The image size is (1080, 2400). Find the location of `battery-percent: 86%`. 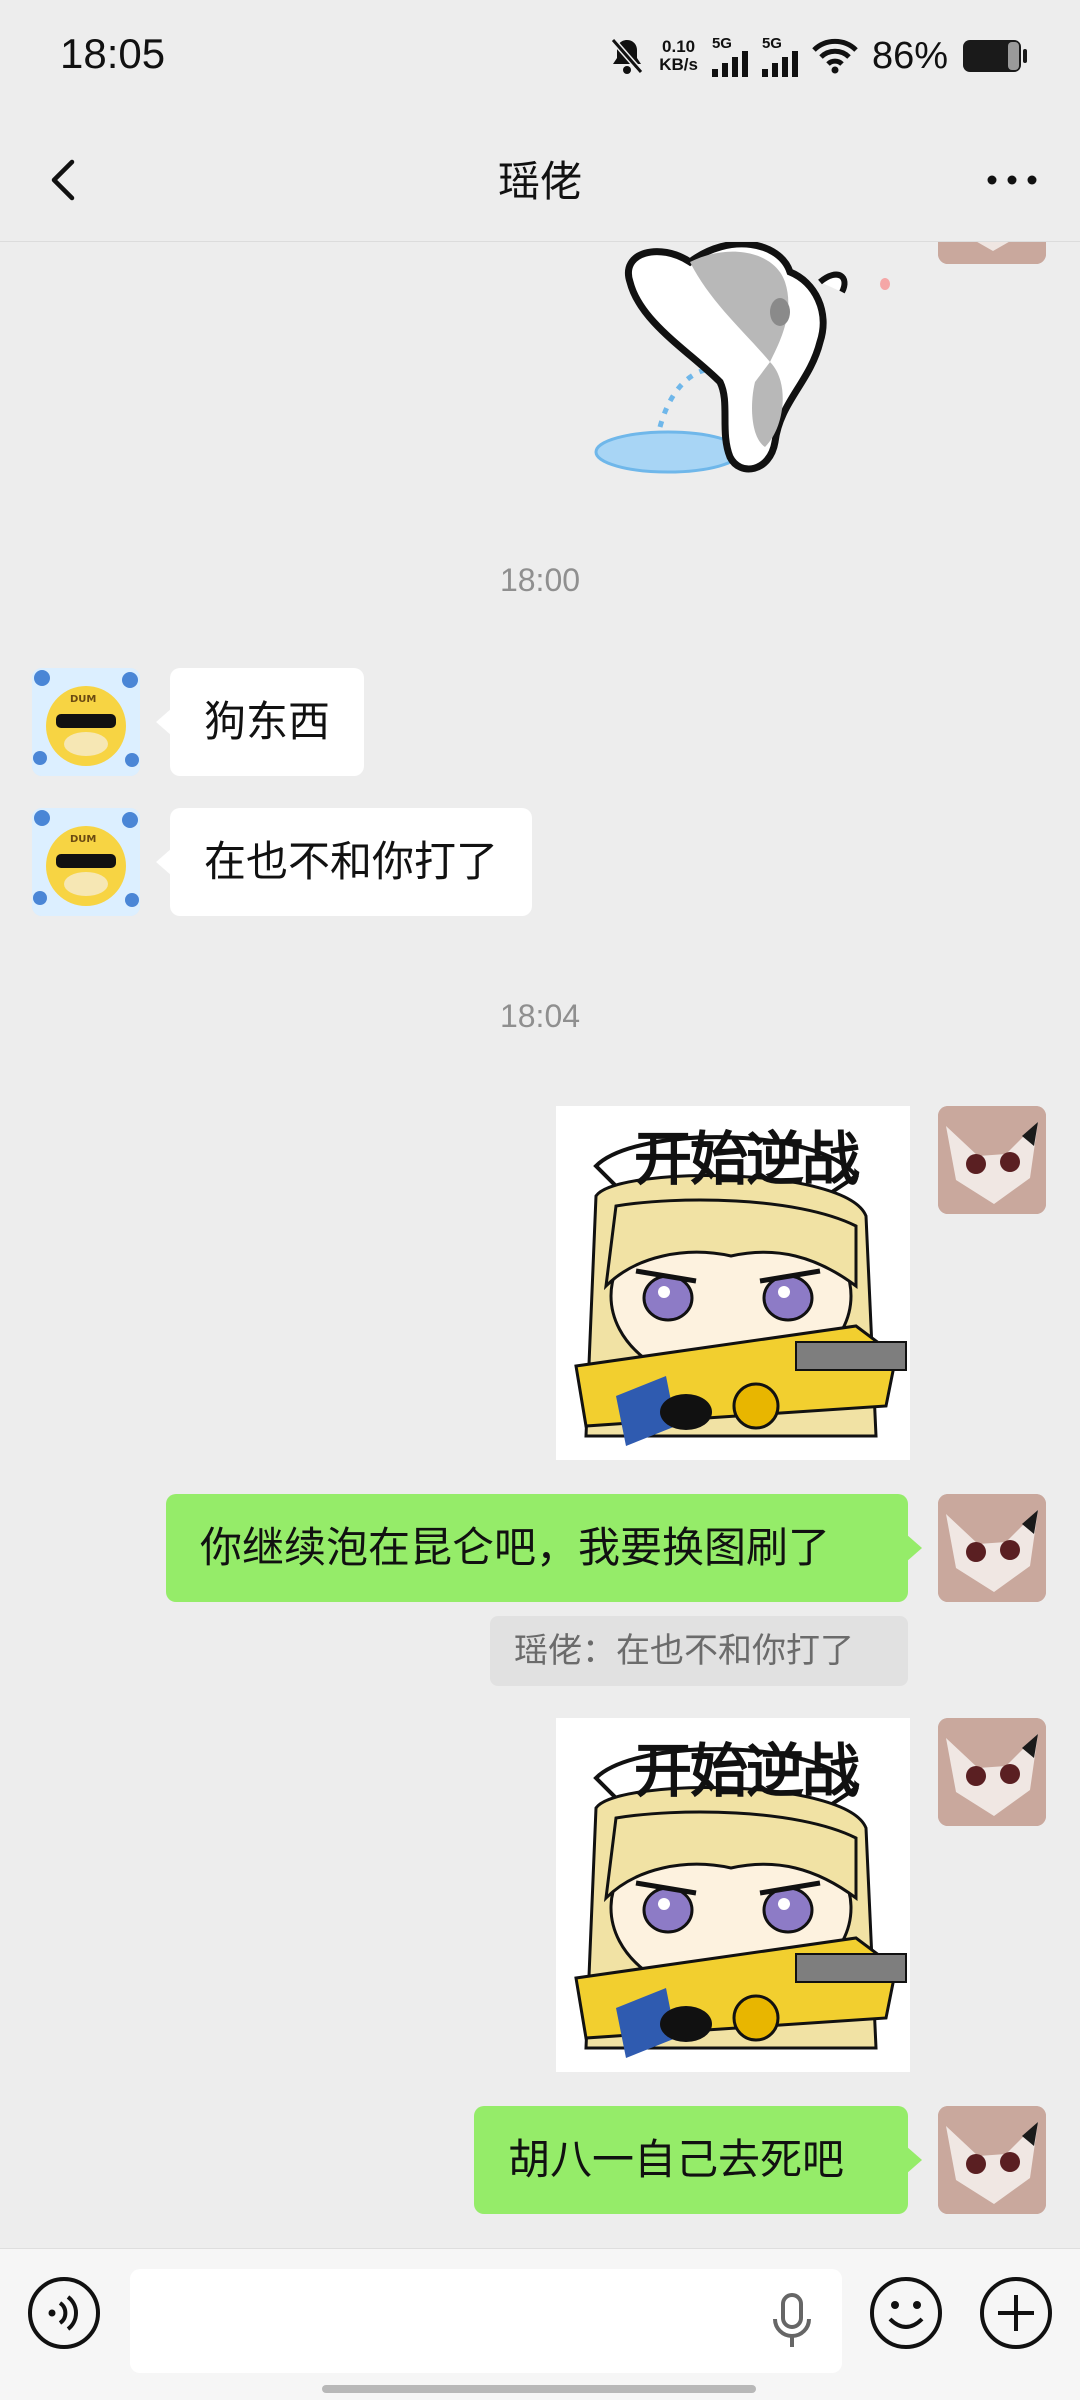

battery-percent: 86% is located at coordinates (909, 55).